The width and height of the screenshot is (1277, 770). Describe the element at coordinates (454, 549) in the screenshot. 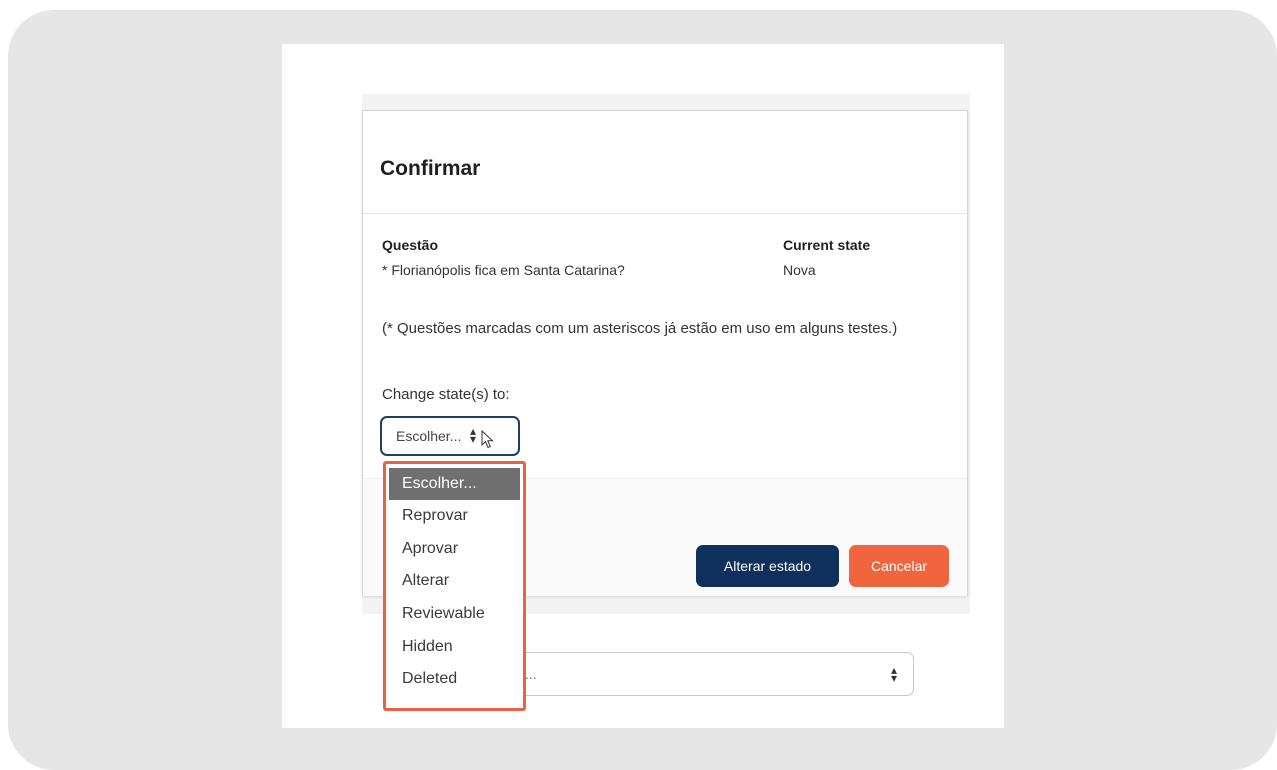

I see `dropdown-option-aprovar: Aprovar` at that location.